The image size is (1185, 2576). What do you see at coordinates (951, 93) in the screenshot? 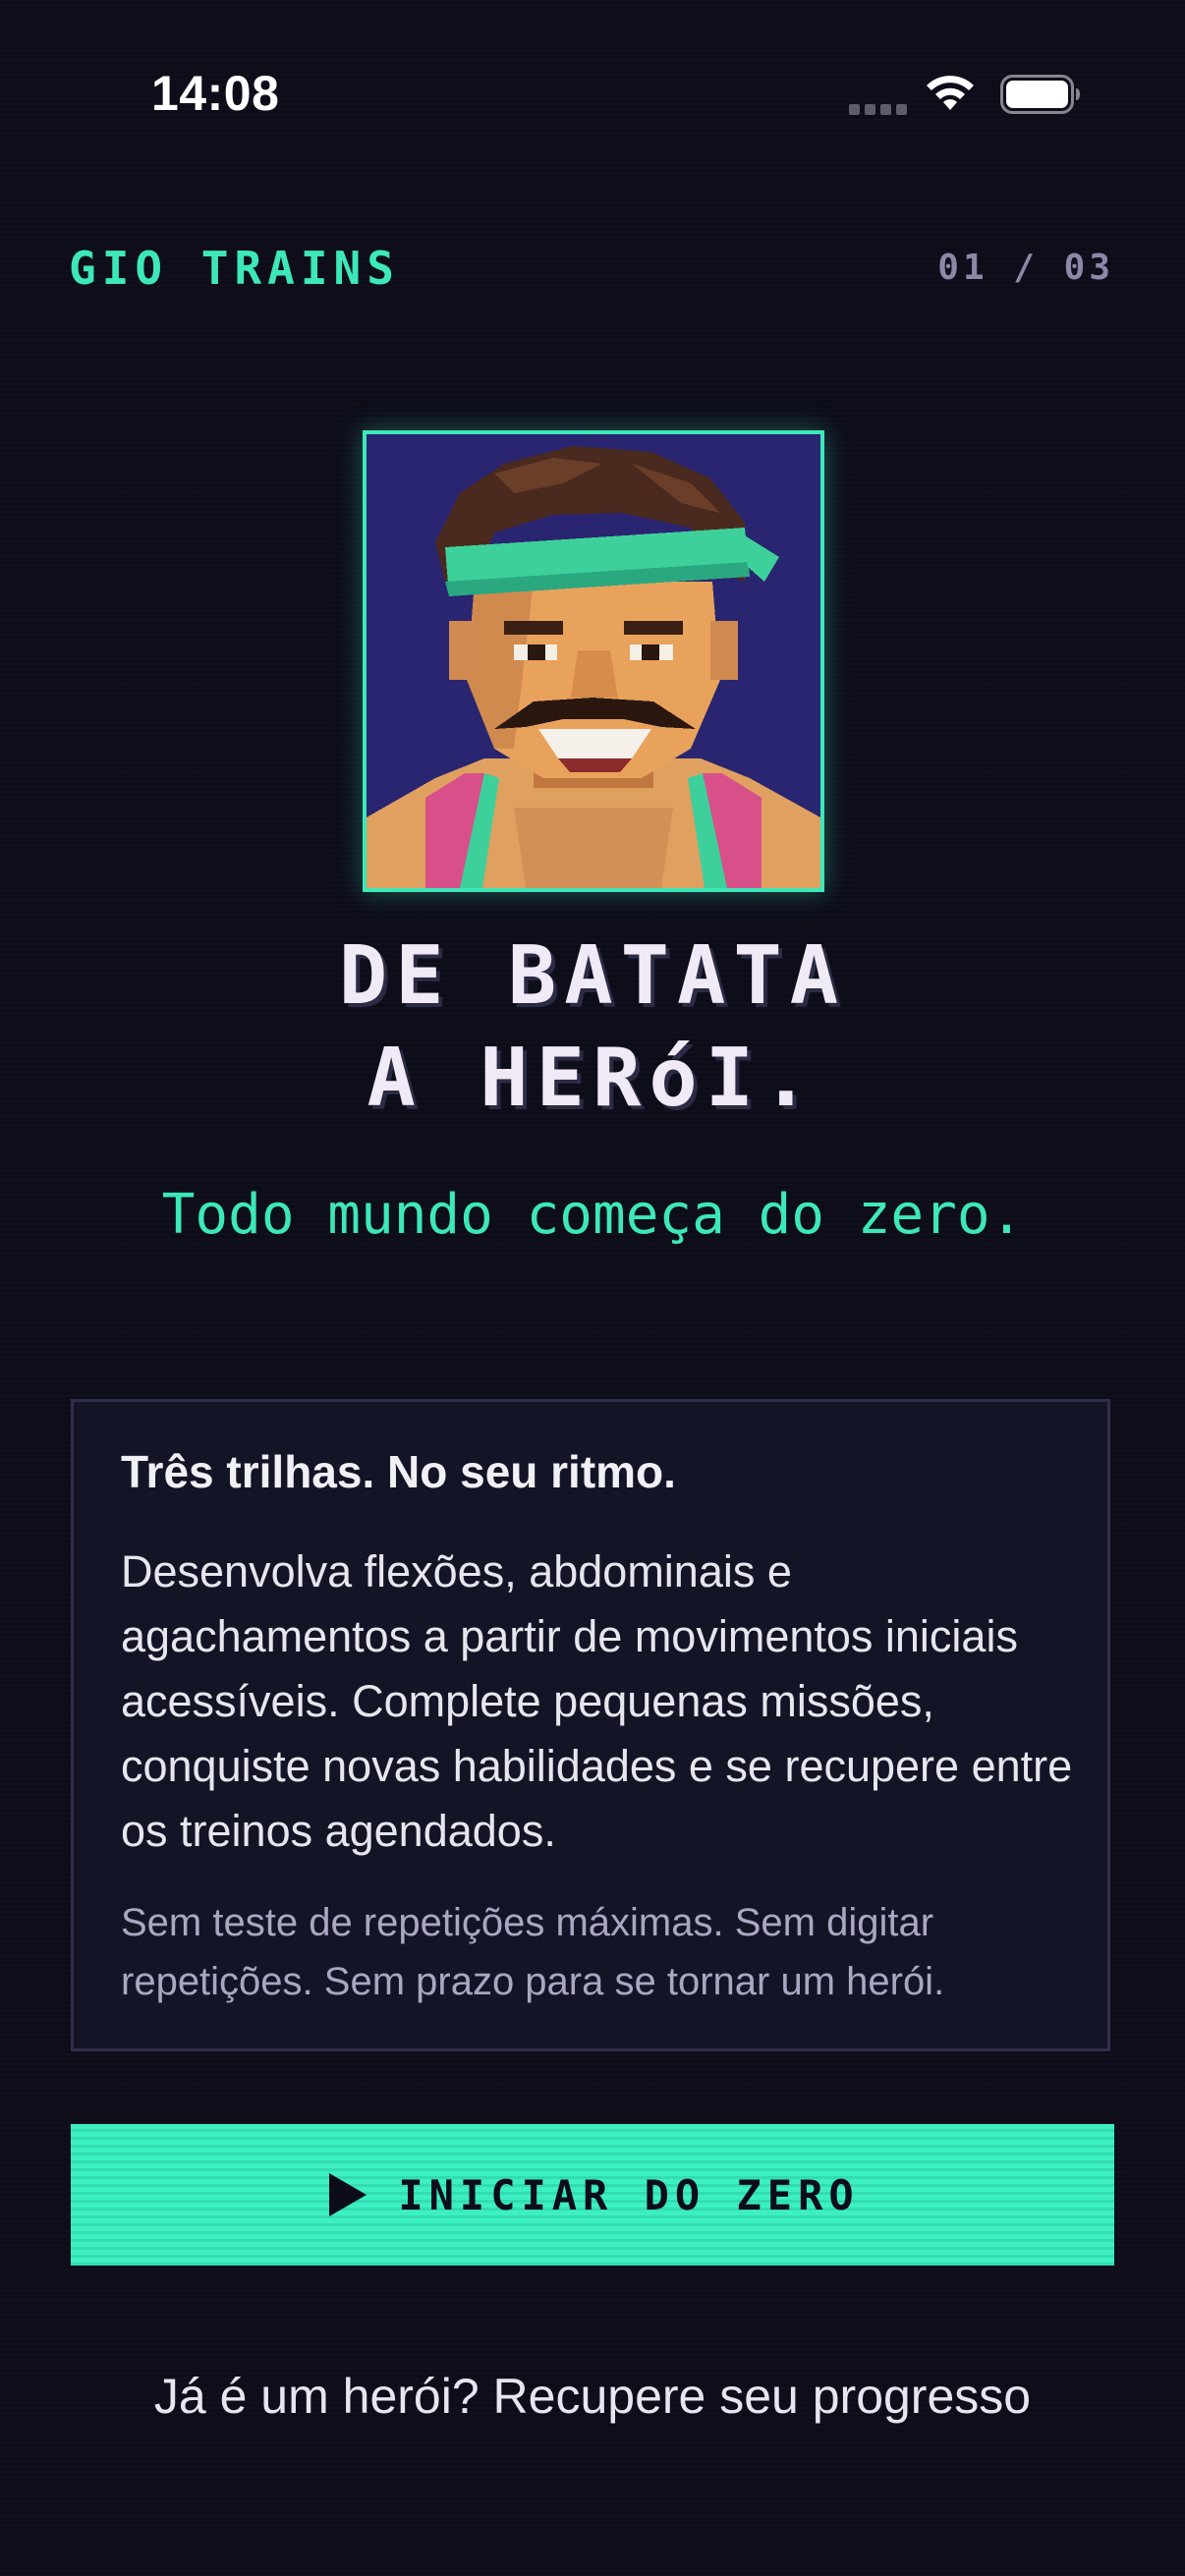
I see `wifi-icon` at bounding box center [951, 93].